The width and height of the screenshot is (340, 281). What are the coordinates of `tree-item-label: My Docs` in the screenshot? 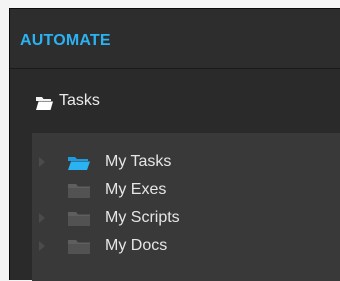 It's located at (136, 245).